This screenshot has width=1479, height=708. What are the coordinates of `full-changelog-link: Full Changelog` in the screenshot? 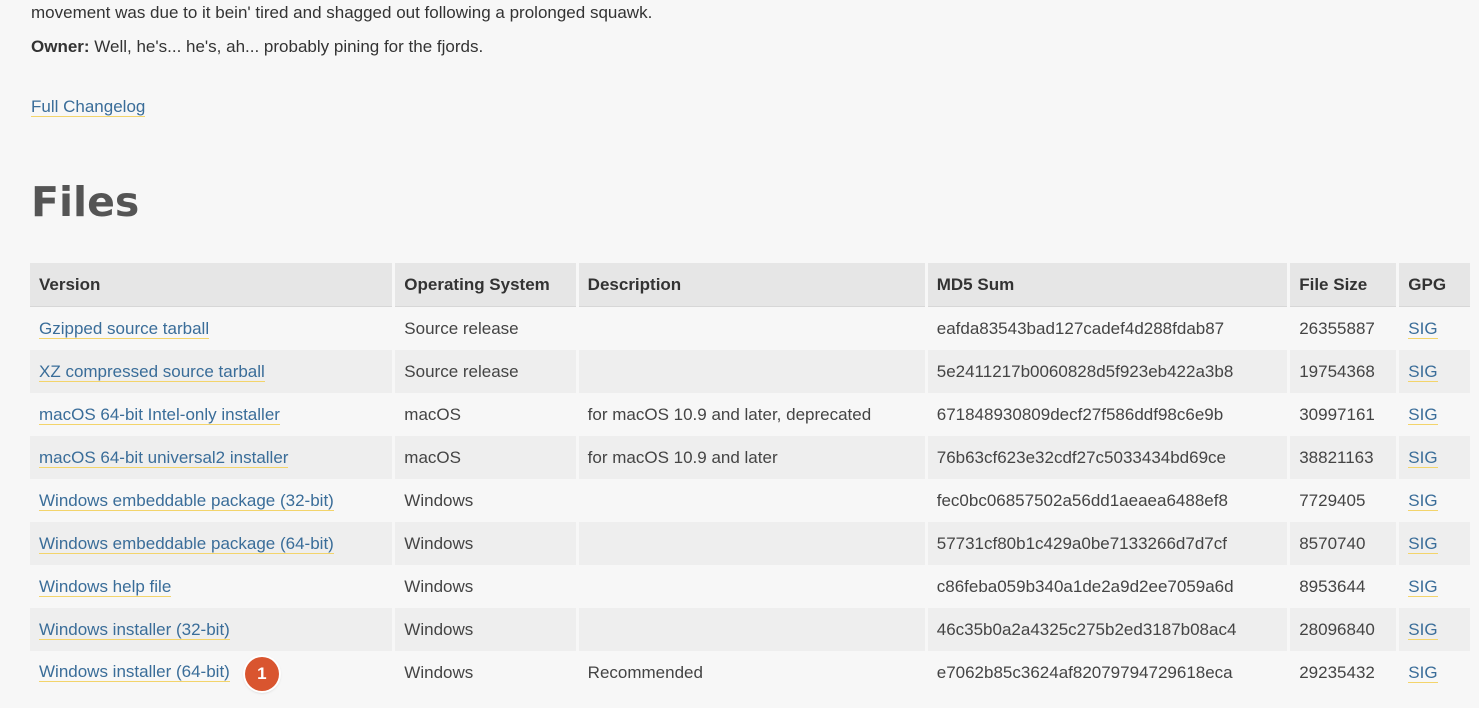 It's located at (88, 107).